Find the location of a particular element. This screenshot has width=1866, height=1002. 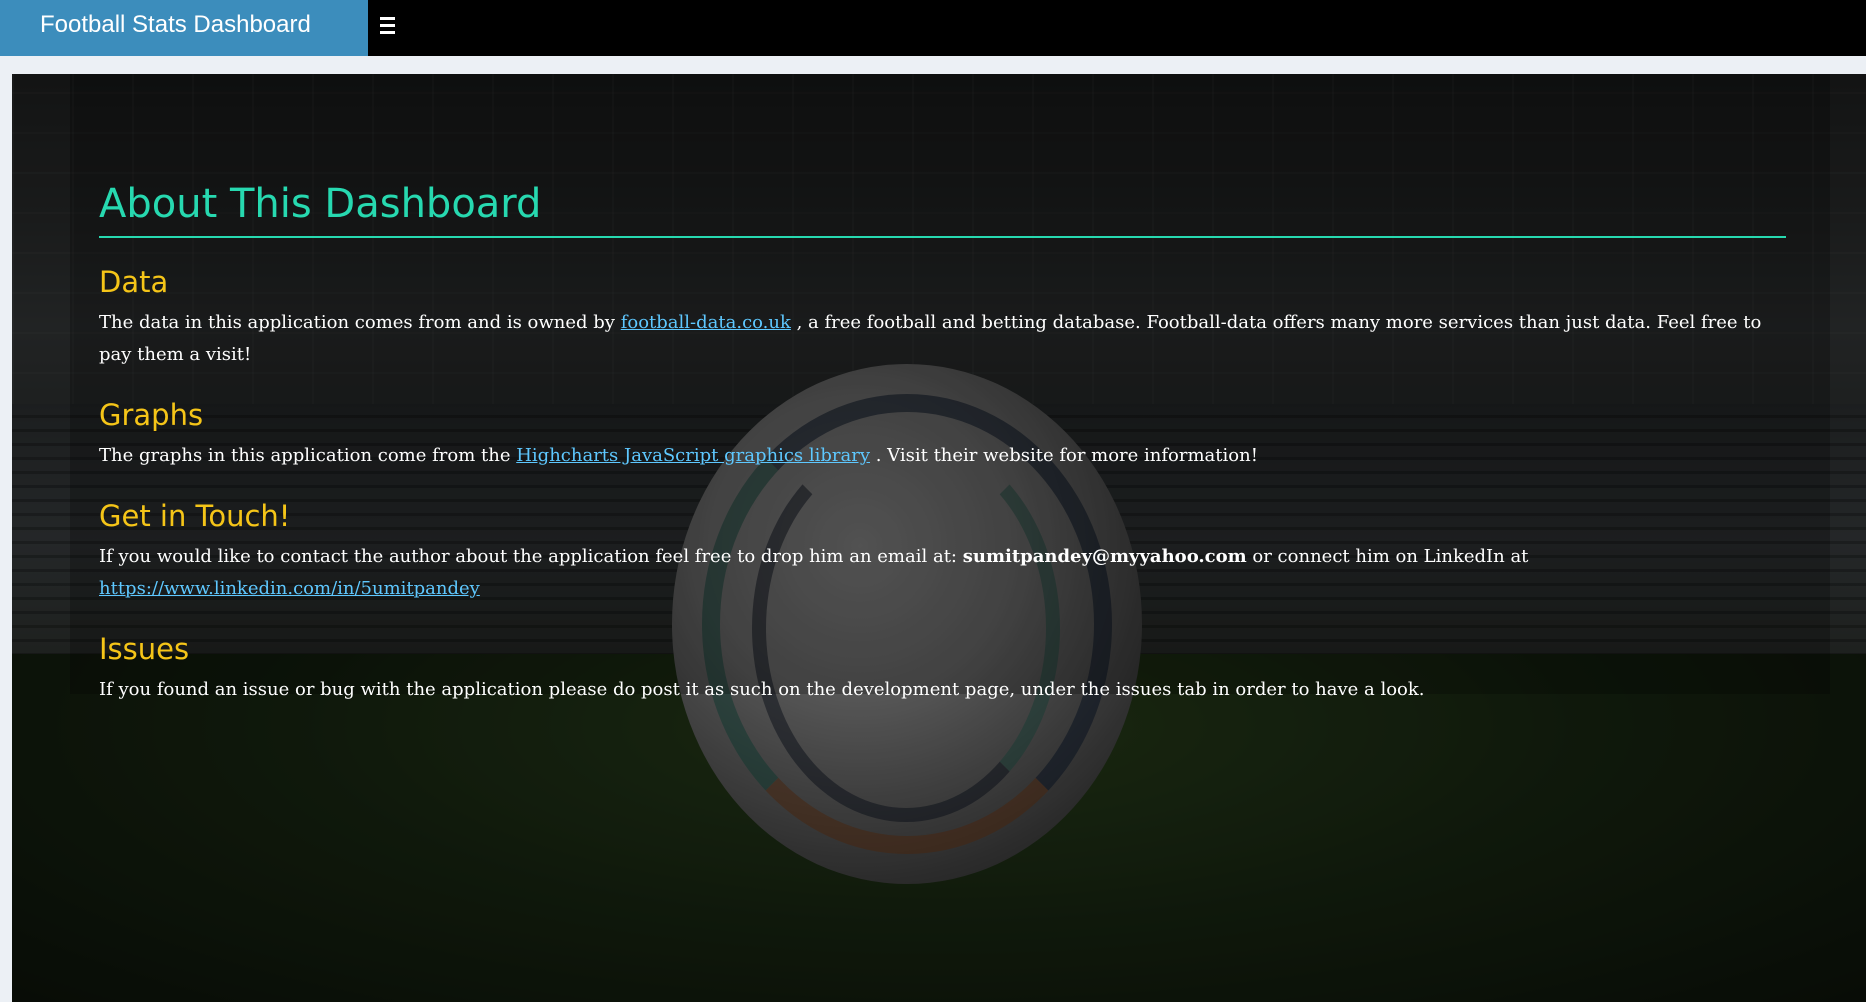

top-navbar: Football Stats Dashboard is located at coordinates (933, 28).